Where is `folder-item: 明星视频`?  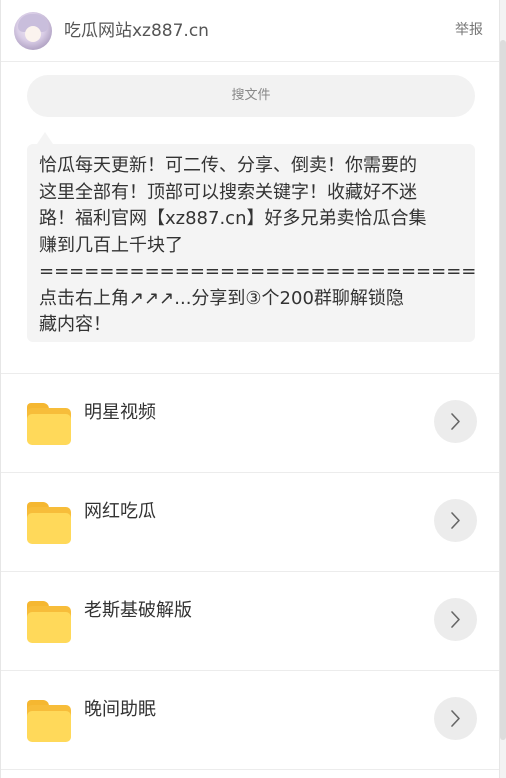 folder-item: 明星视频 is located at coordinates (250, 423).